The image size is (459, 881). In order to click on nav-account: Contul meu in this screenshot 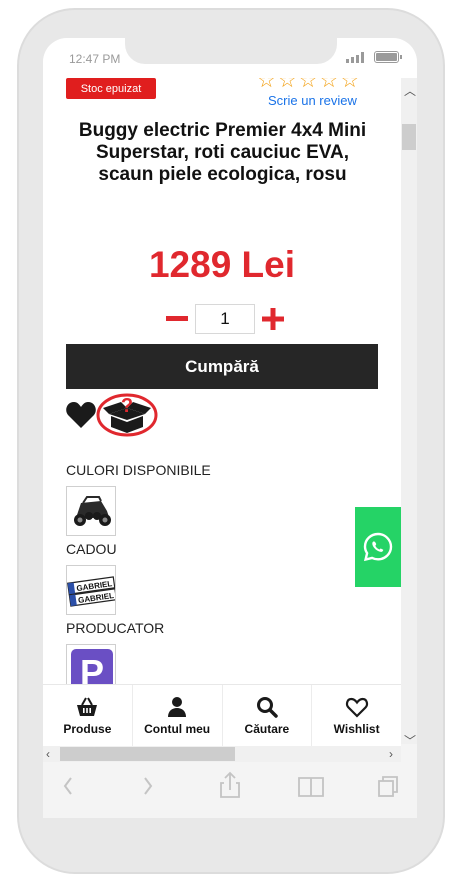, I will do `click(178, 715)`.